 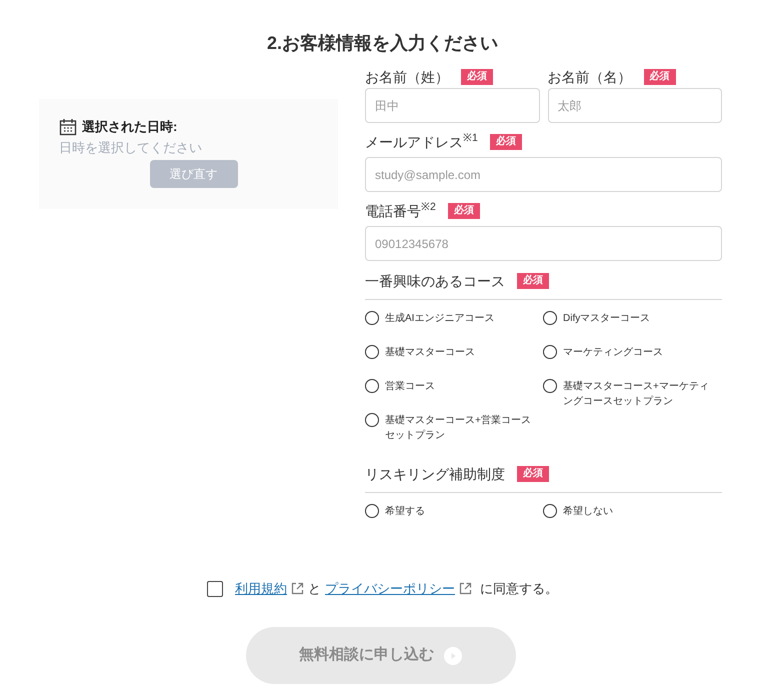 What do you see at coordinates (454, 394) in the screenshot?
I see `radio-option: 営業コース` at bounding box center [454, 394].